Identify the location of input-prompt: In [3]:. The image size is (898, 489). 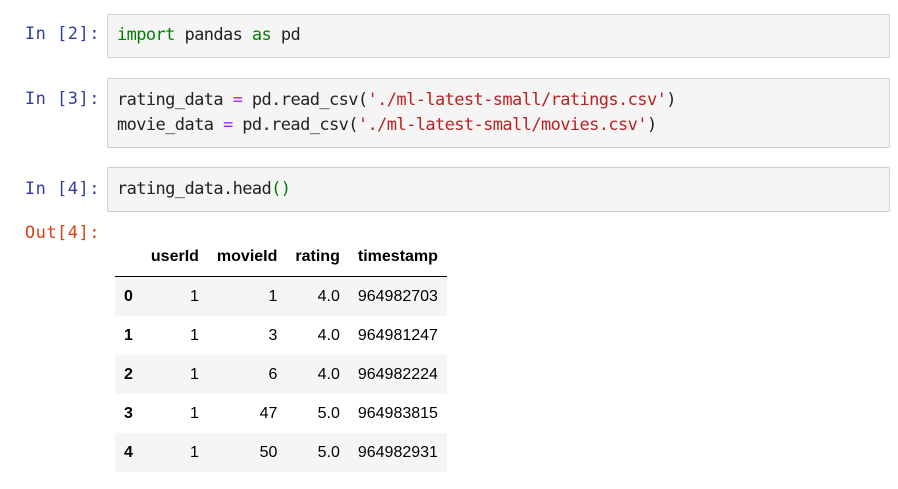
(62, 99).